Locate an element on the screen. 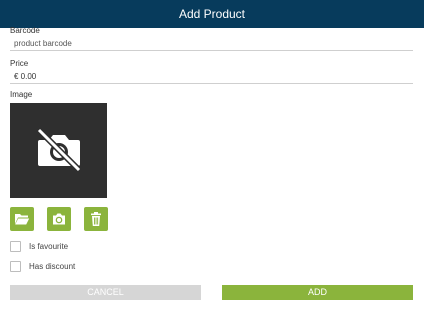  price-input is located at coordinates (211, 77).